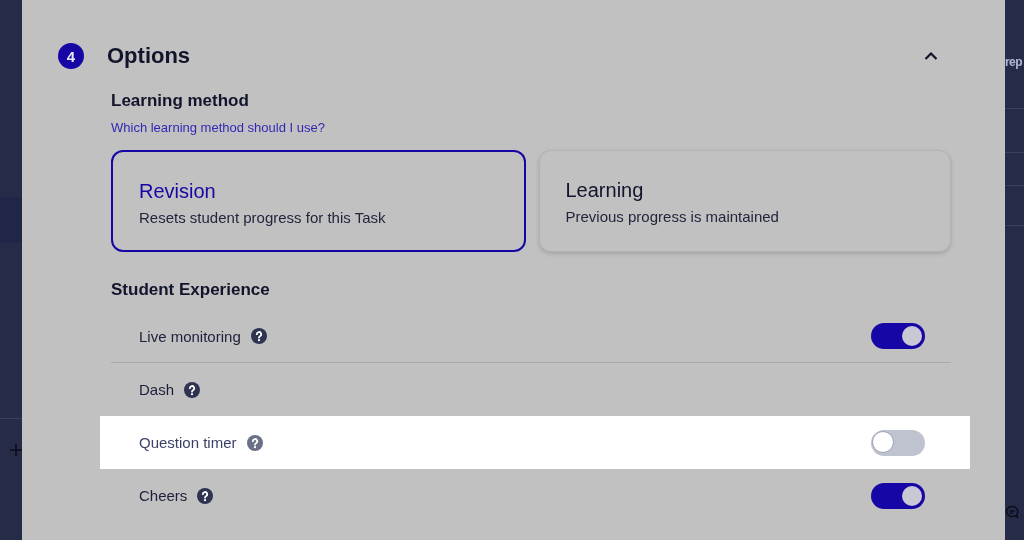 Image resolution: width=1024 pixels, height=540 pixels. Describe the element at coordinates (16, 450) in the screenshot. I see `plus-icon` at that location.